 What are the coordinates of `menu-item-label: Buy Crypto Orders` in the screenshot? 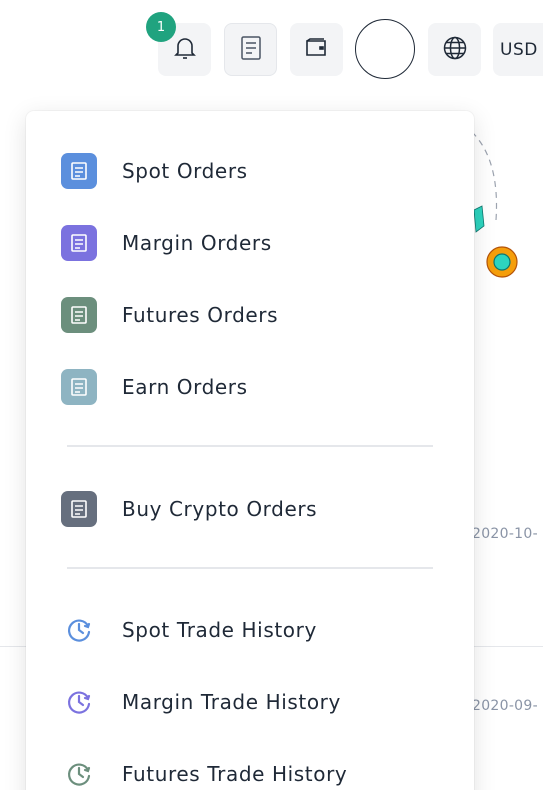 It's located at (220, 509).